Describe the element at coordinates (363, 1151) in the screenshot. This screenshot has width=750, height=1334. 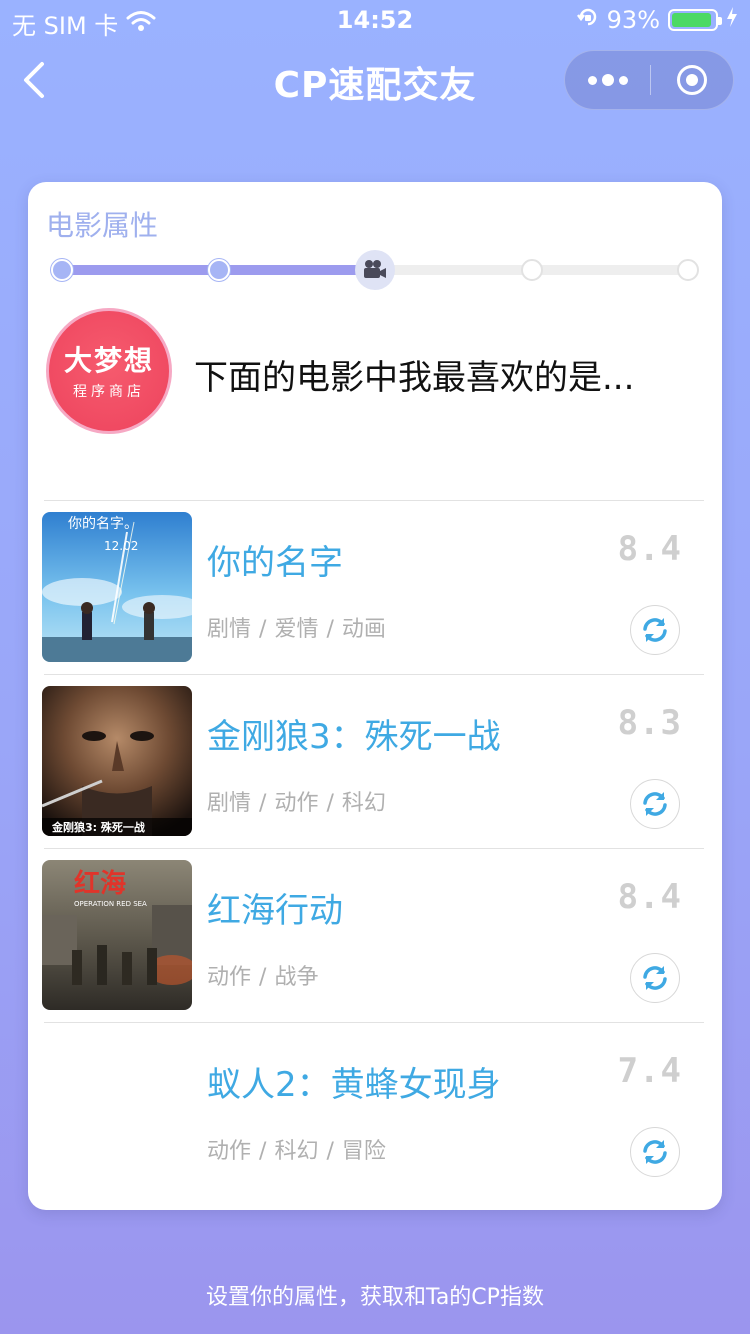
I see `movie-tag: 冒险` at that location.